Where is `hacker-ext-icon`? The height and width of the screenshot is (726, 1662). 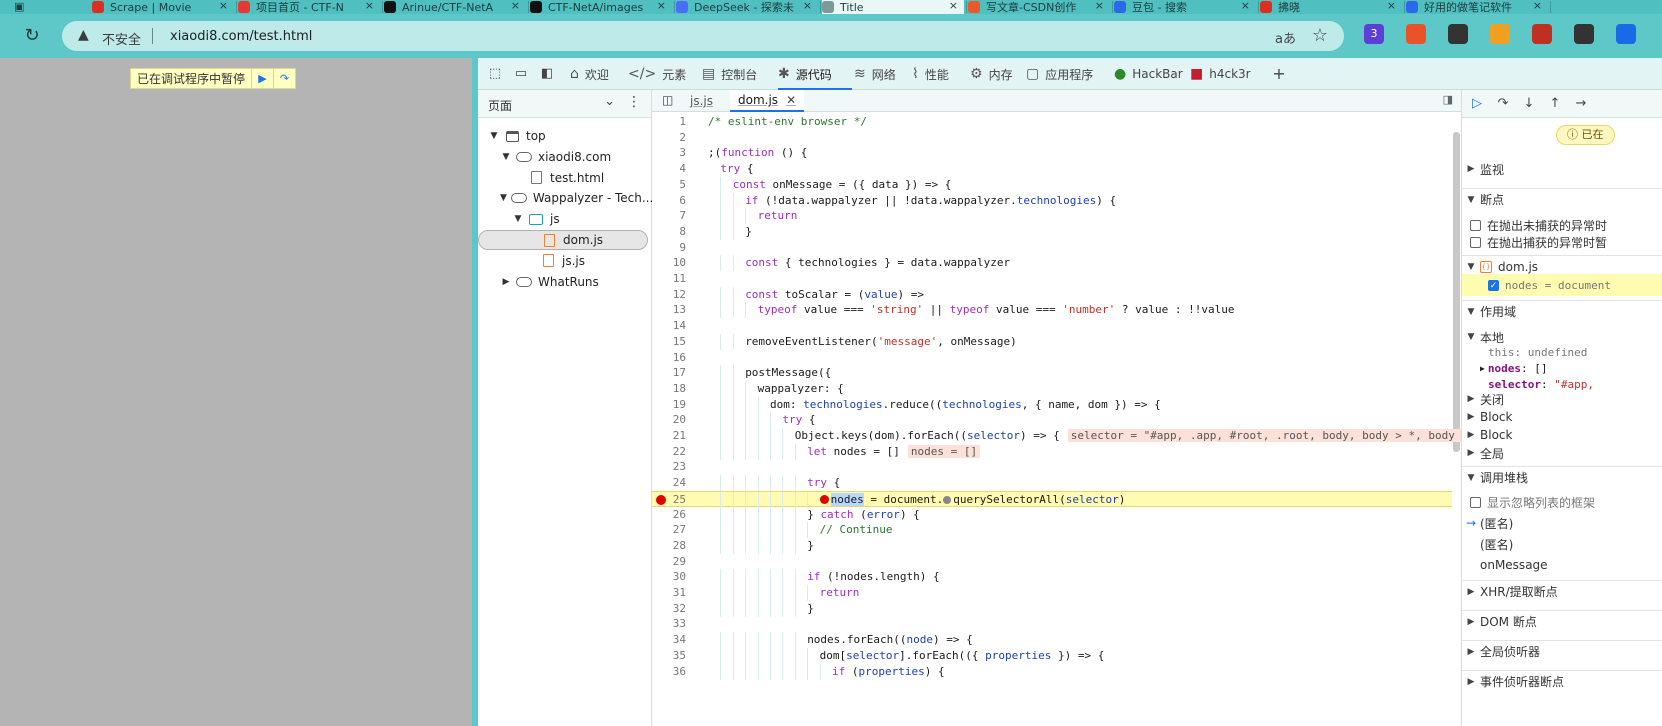
hacker-ext-icon is located at coordinates (1584, 34).